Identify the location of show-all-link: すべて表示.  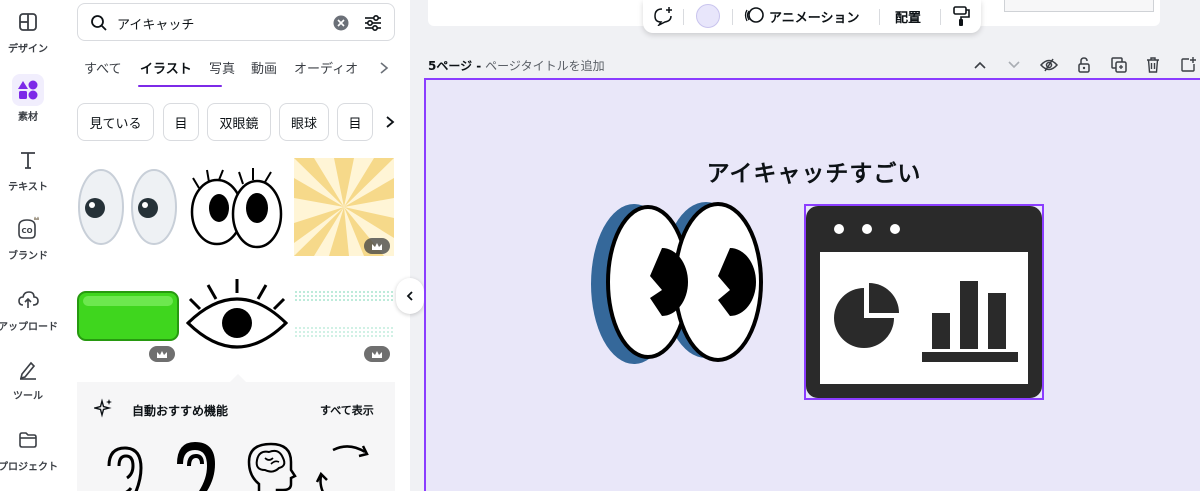
(347, 410).